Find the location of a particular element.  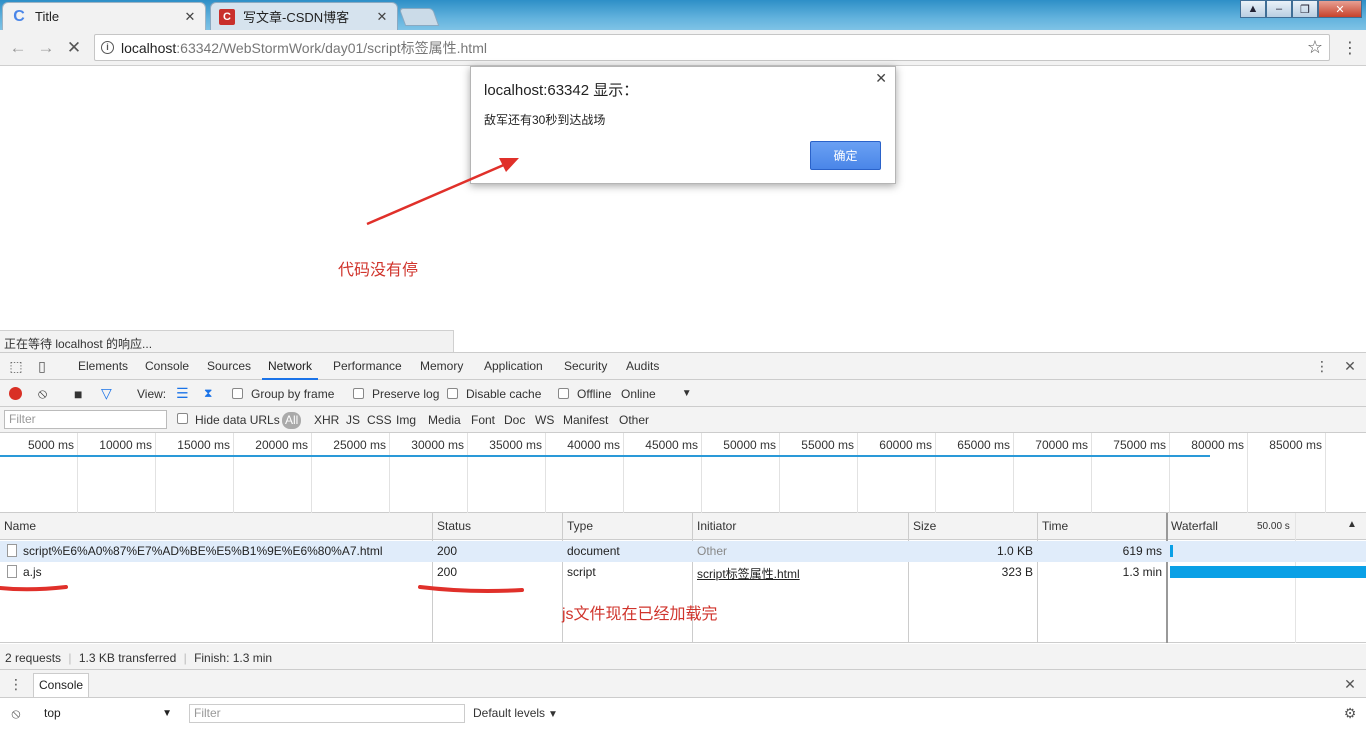

type-filter-xhr: XHR is located at coordinates (326, 420).